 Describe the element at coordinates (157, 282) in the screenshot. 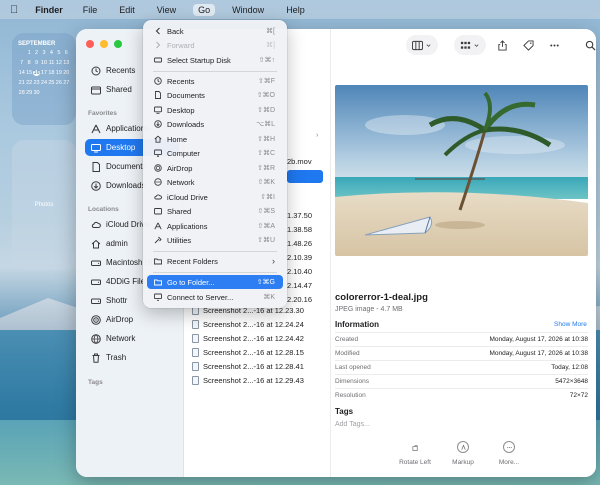

I see `folder-icon` at that location.